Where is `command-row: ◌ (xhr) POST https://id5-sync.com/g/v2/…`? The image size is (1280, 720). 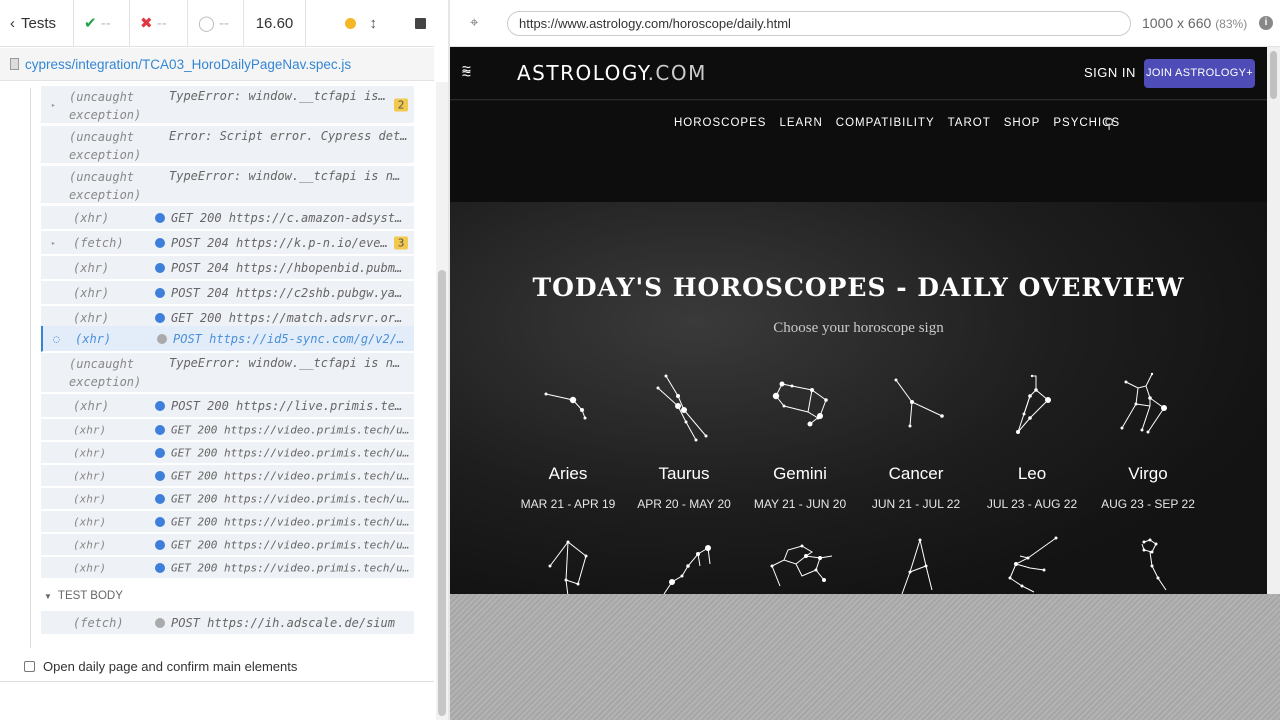 command-row: ◌ (xhr) POST https://id5-sync.com/g/v2/… is located at coordinates (227, 339).